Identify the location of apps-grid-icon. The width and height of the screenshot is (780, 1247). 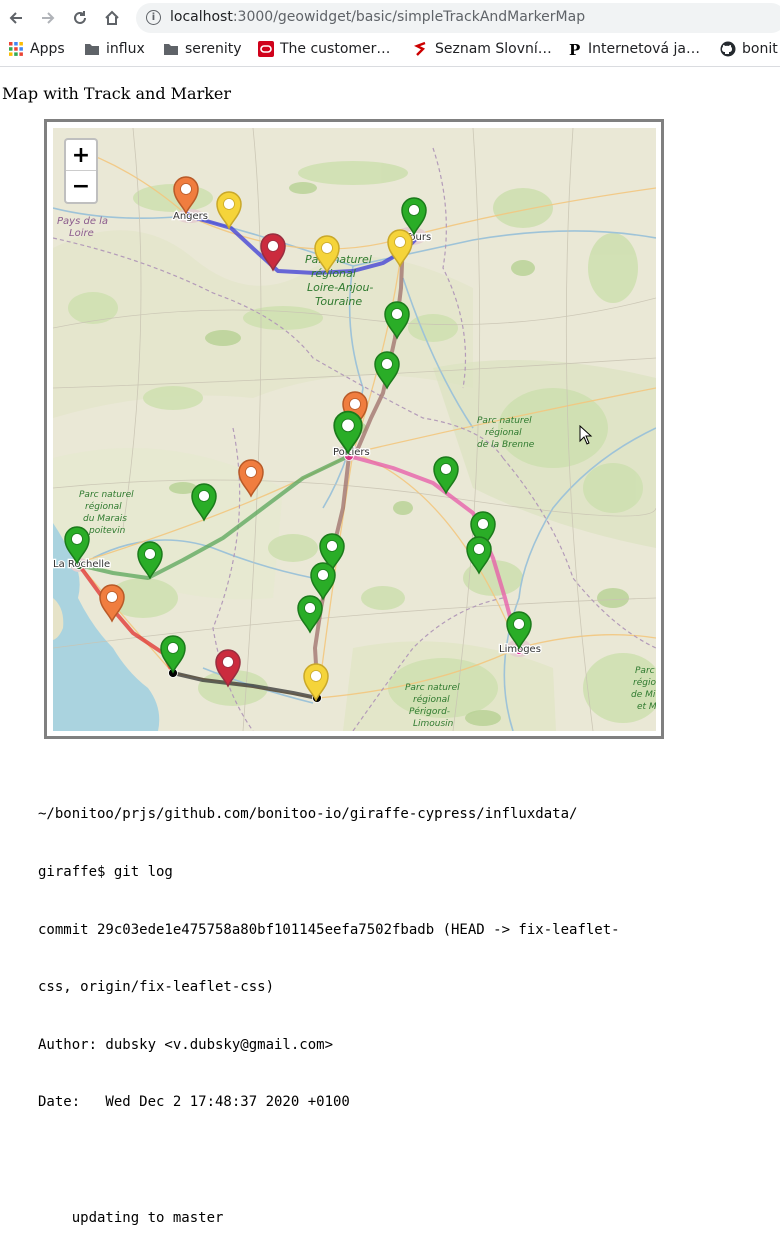
(16, 49).